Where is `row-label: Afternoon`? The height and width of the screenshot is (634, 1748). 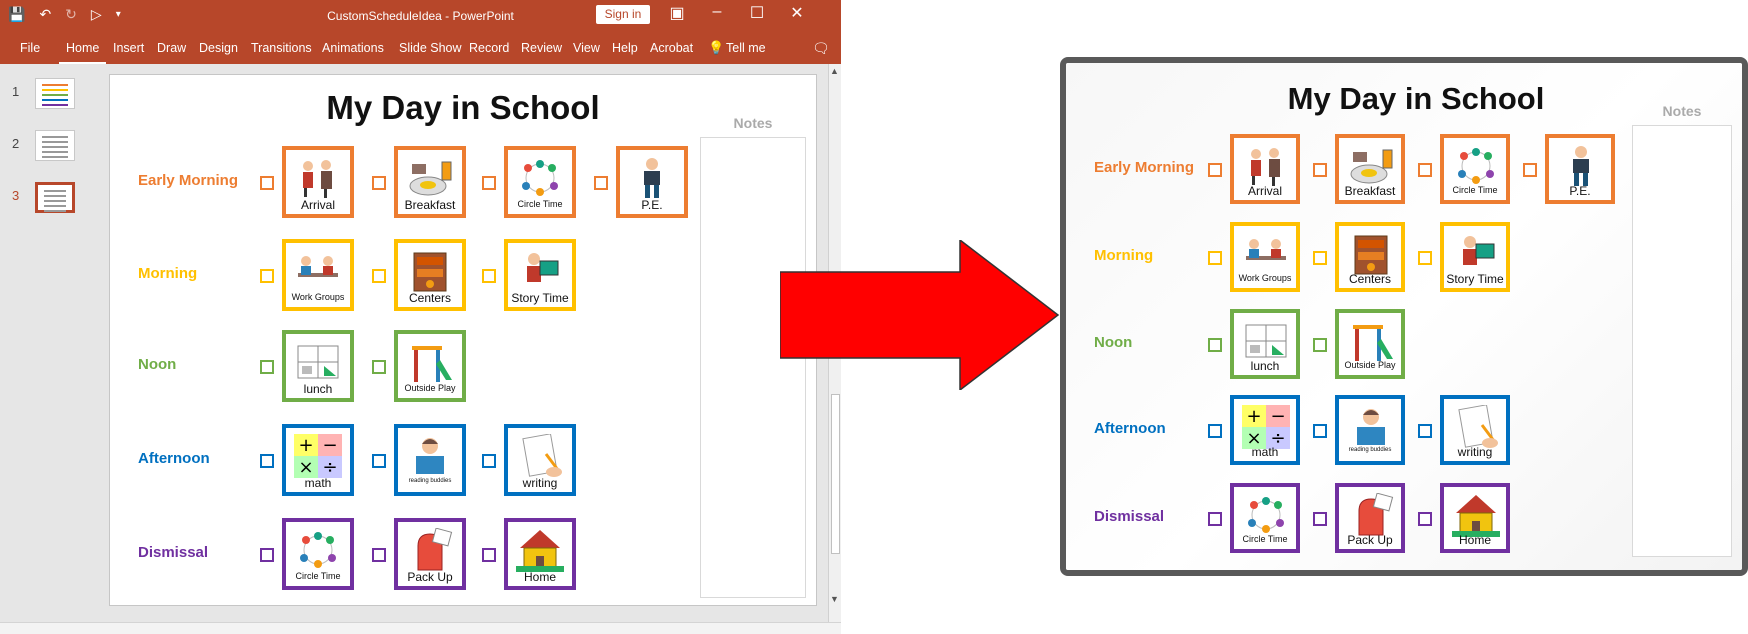 row-label: Afternoon is located at coordinates (174, 458).